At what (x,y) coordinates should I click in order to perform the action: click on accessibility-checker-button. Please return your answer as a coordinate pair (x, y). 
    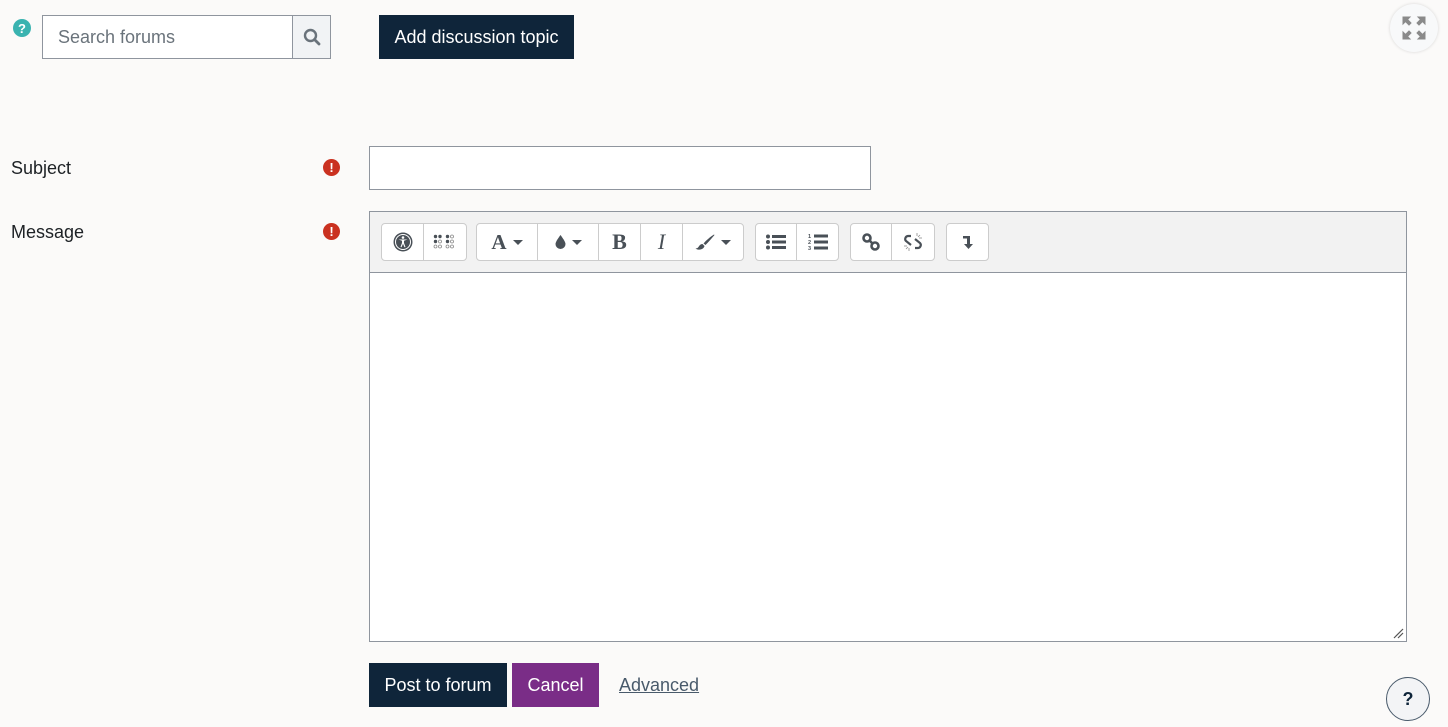
    Looking at the image, I should click on (403, 242).